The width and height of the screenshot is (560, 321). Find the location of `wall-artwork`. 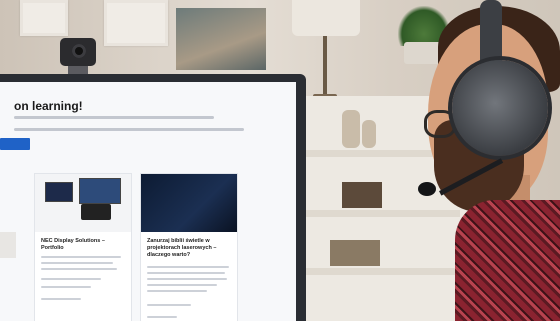

wall-artwork is located at coordinates (221, 39).